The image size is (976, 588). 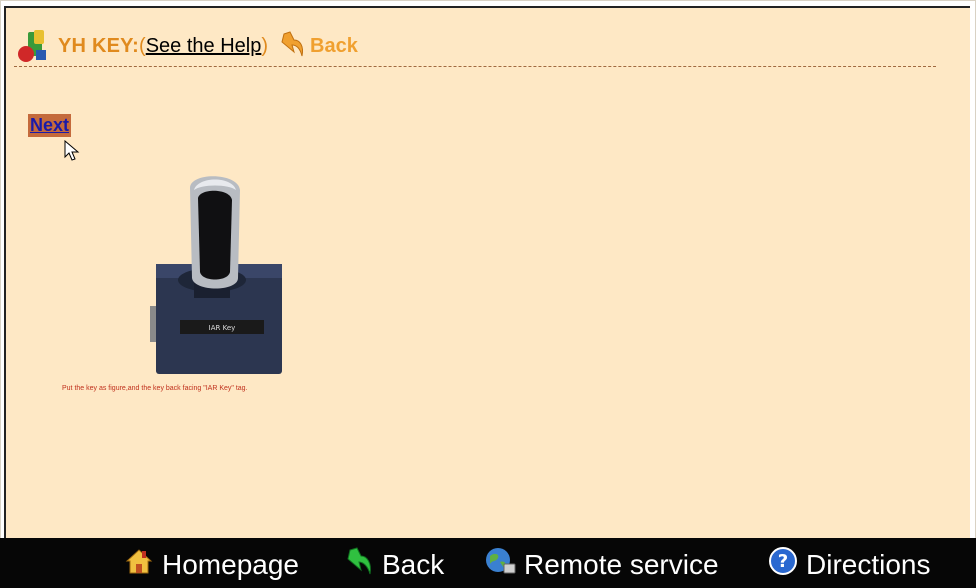 I want to click on remote-service-icon, so click(x=500, y=564).